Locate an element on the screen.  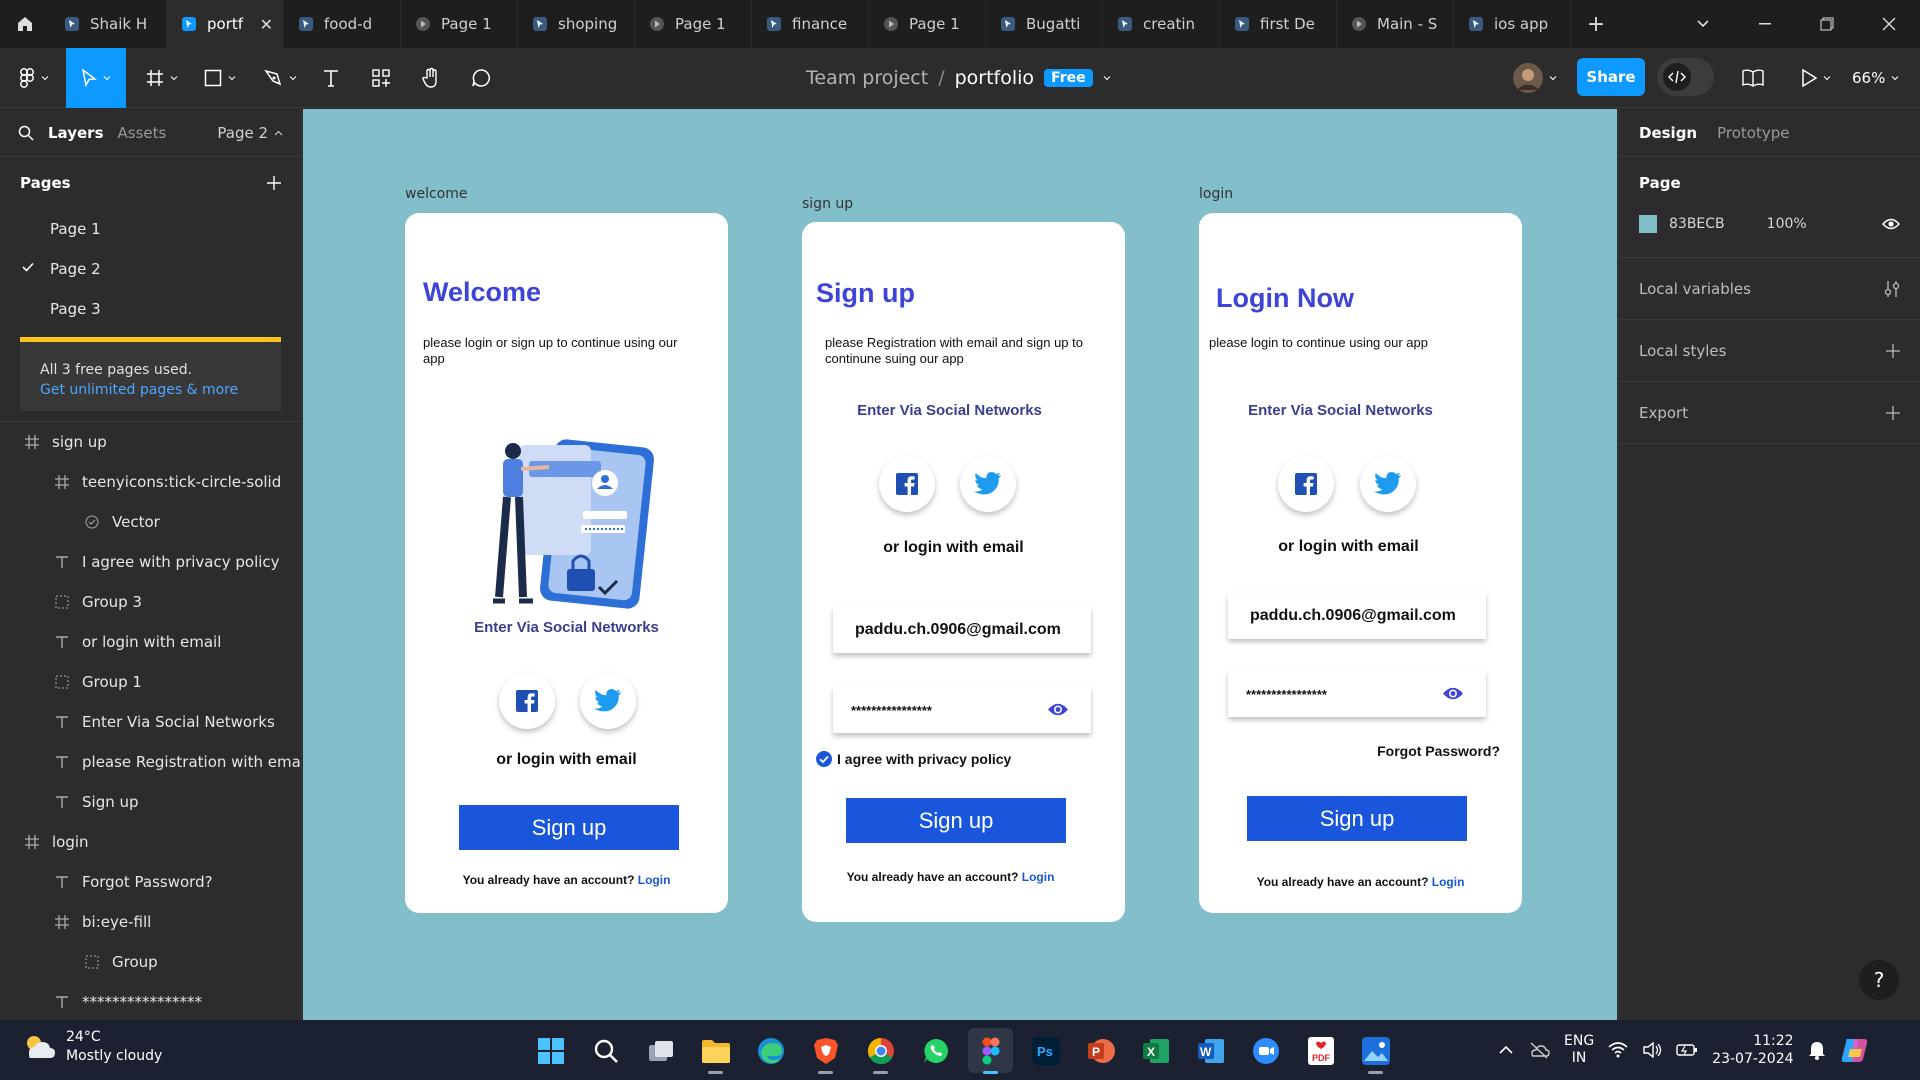
file-title: Team project / portfolio Free is located at coordinates (958, 78).